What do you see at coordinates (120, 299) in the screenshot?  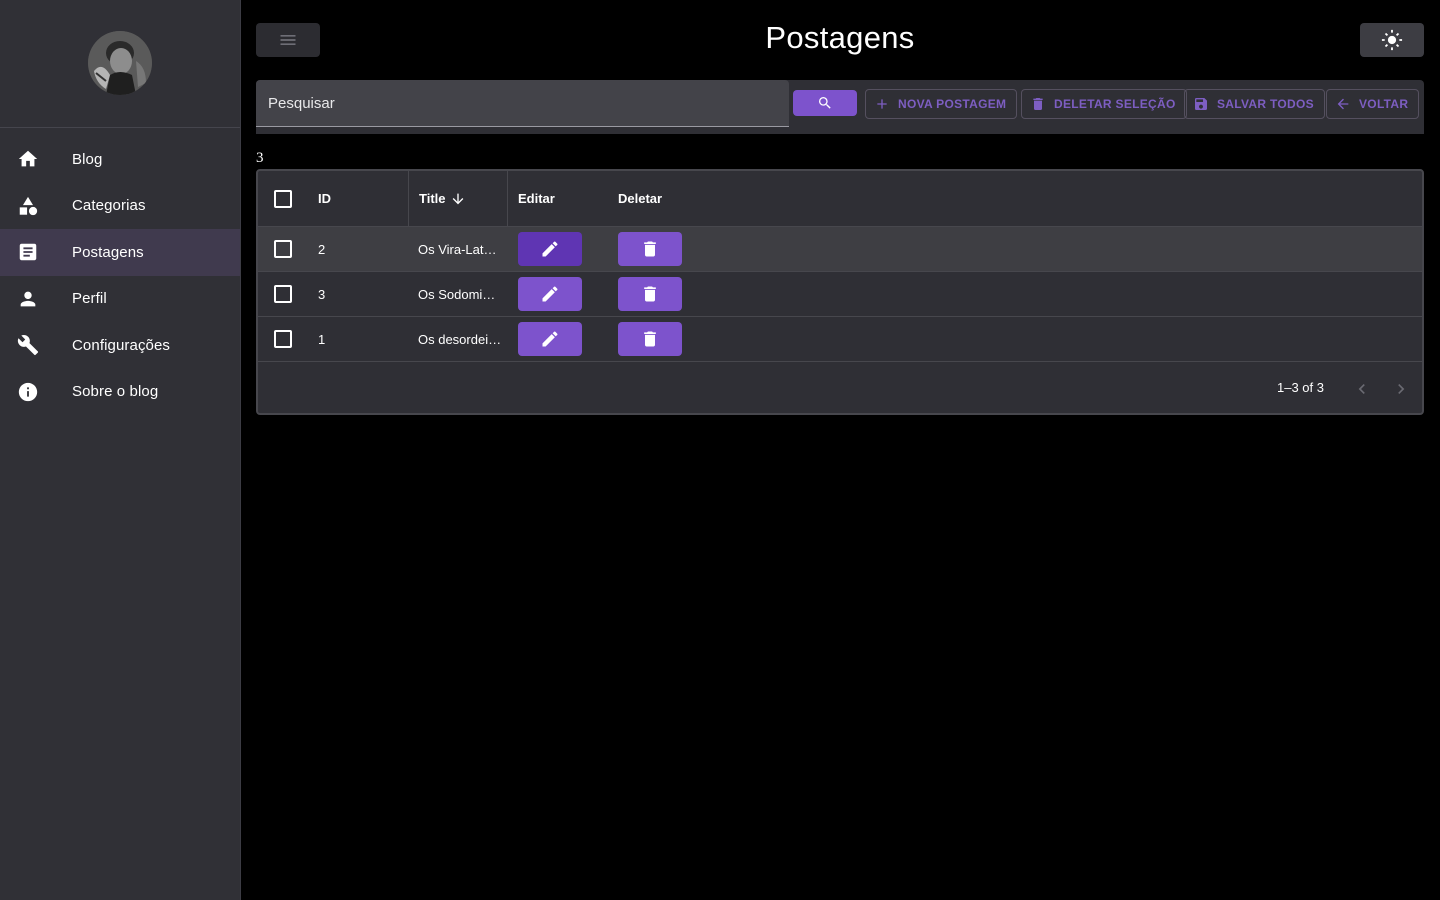 I see `sidebar-item-perfil: Perfil` at bounding box center [120, 299].